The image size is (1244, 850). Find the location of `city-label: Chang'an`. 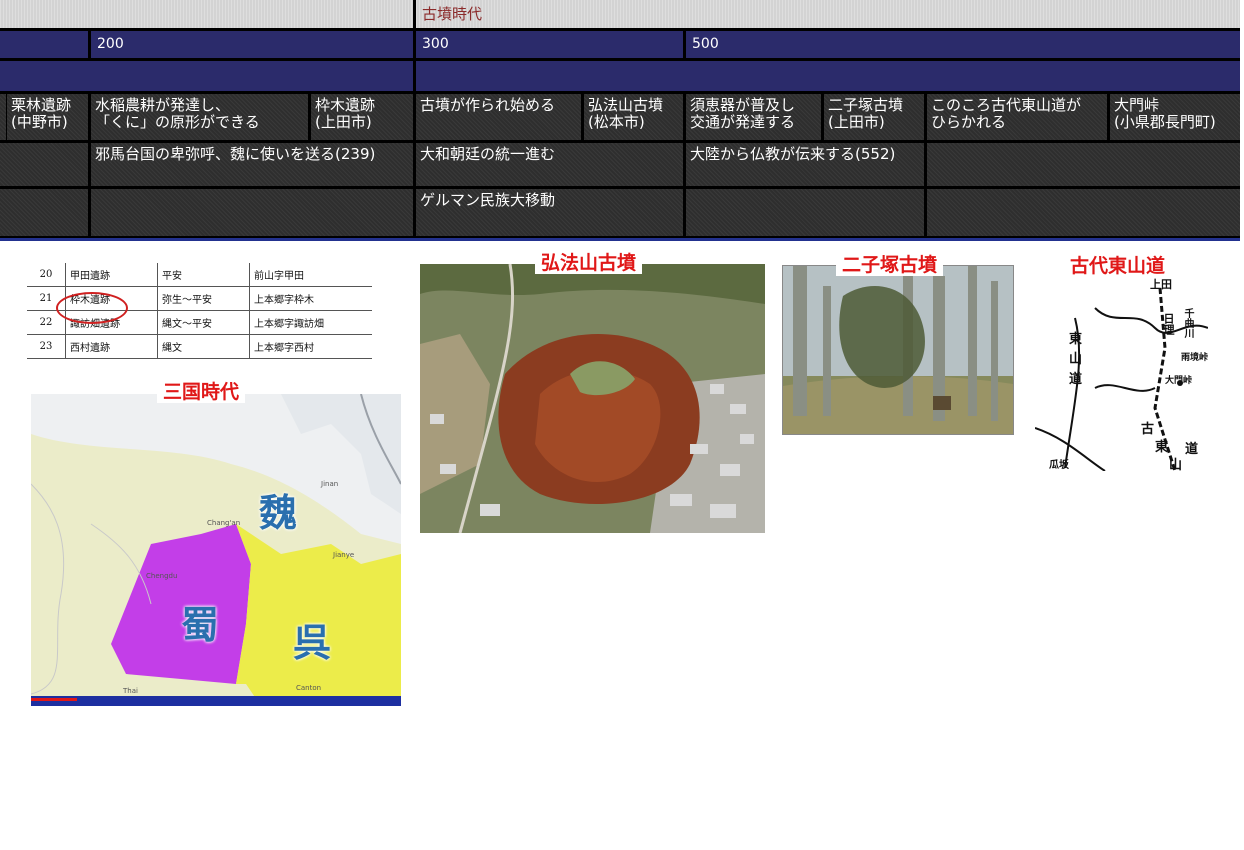

city-label: Chang'an is located at coordinates (224, 523).